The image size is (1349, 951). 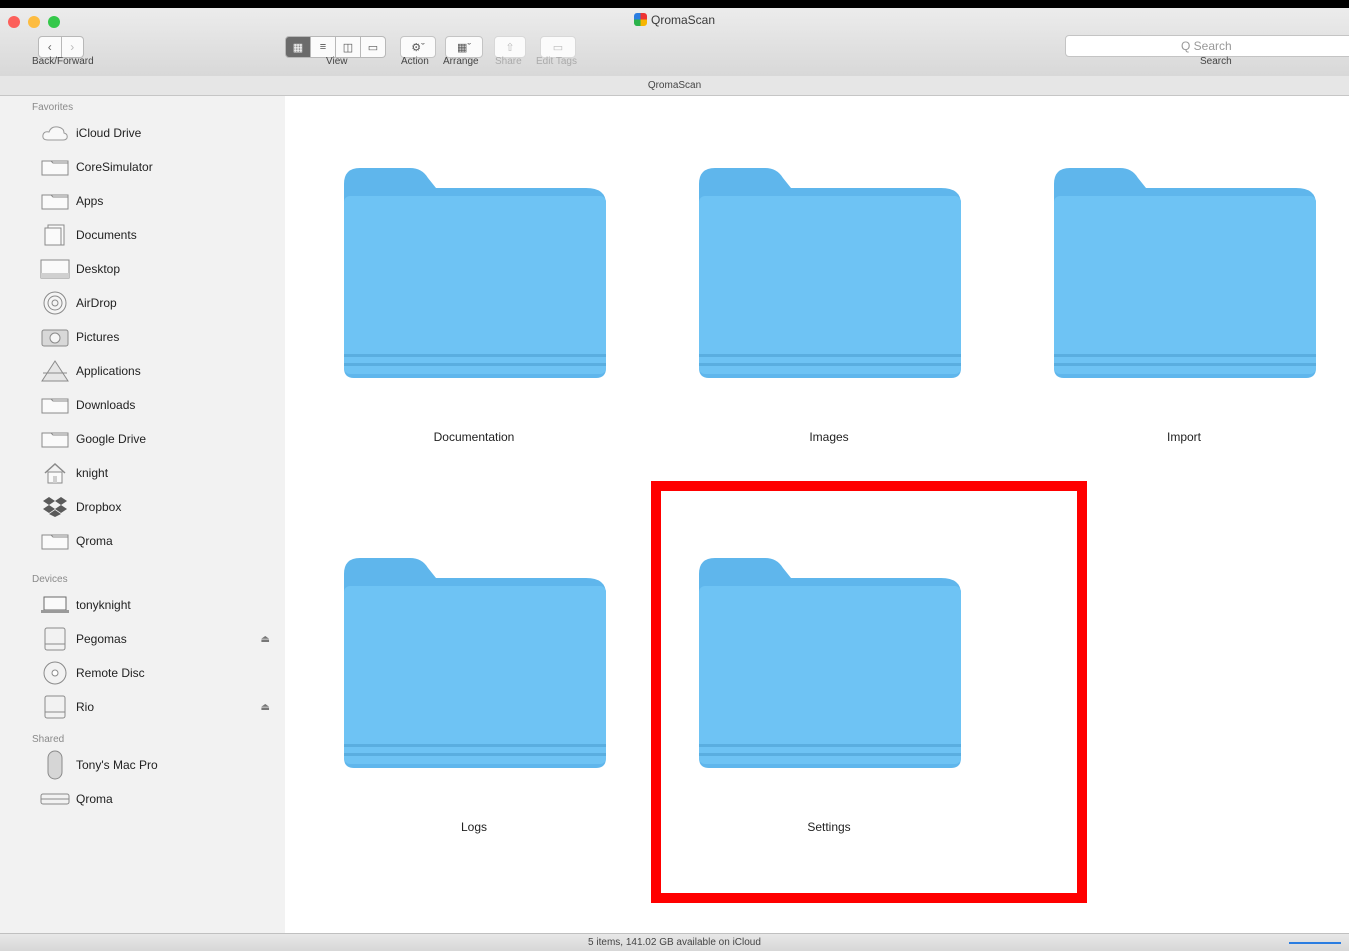 I want to click on sidebar-item-qroma-server: Qroma, so click(x=160, y=799).